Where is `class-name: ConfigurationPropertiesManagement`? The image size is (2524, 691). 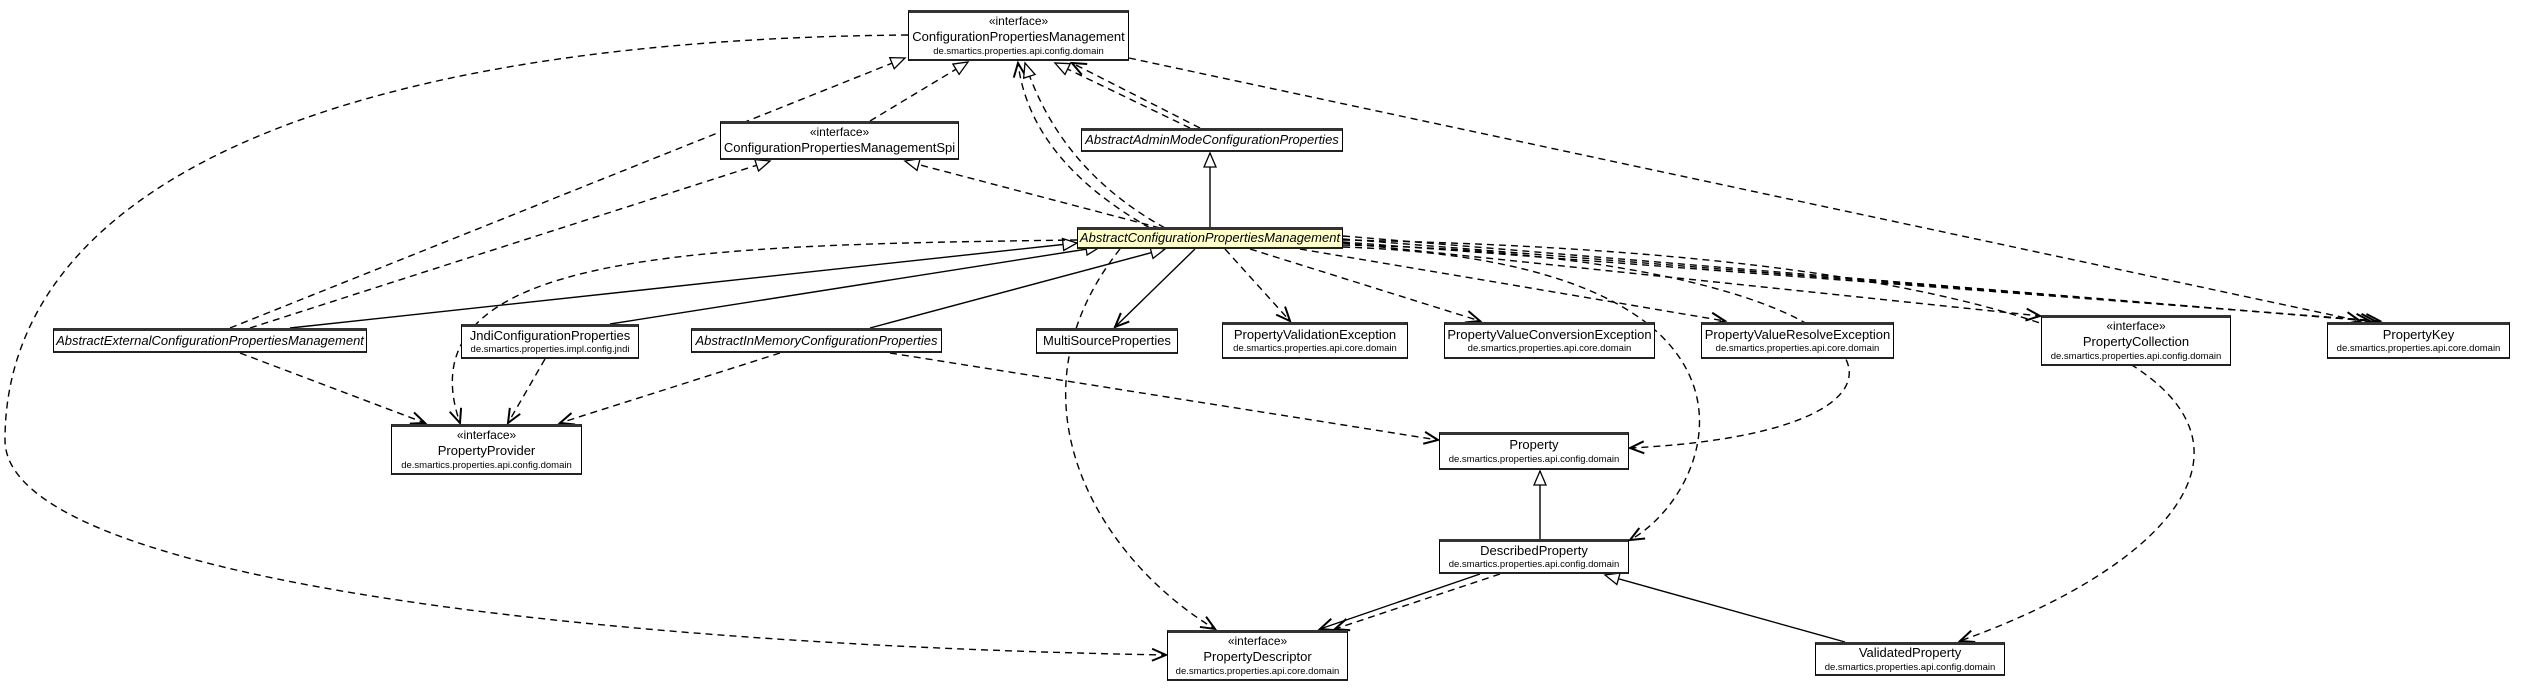 class-name: ConfigurationPropertiesManagement is located at coordinates (1018, 37).